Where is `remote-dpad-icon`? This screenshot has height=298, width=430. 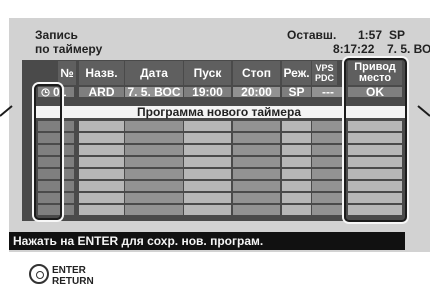 remote-dpad-icon is located at coordinates (39, 274).